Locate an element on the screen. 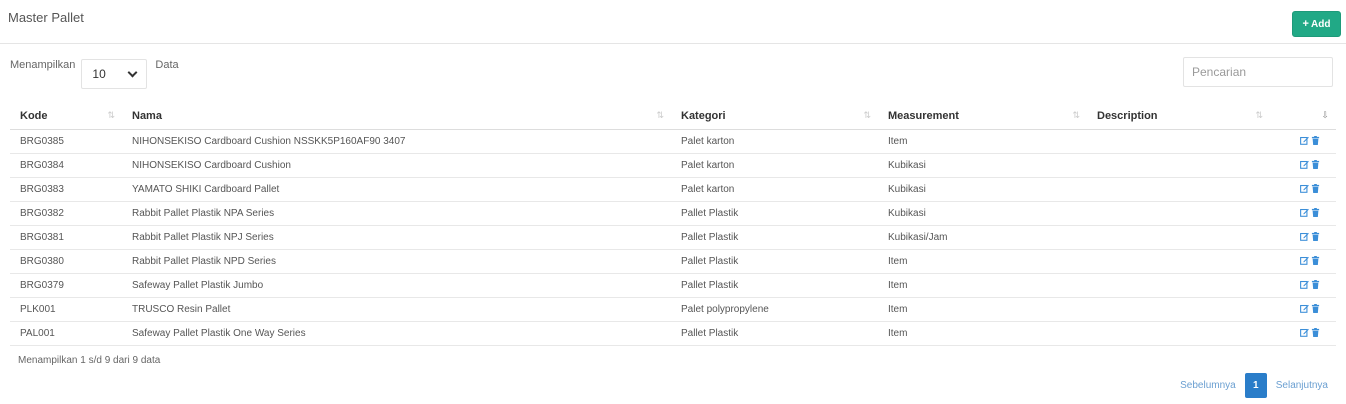  cell-nama: TRUSCO Resin Pallet is located at coordinates (396, 309).